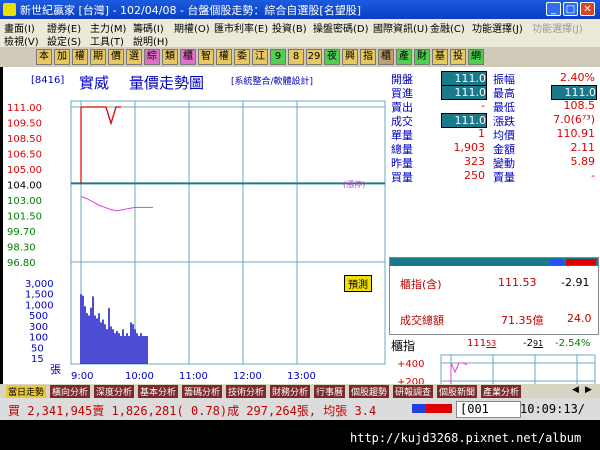 This screenshot has height=450, width=600. What do you see at coordinates (24, 139) in the screenshot?
I see `price-tick-label: 108.50` at bounding box center [24, 139].